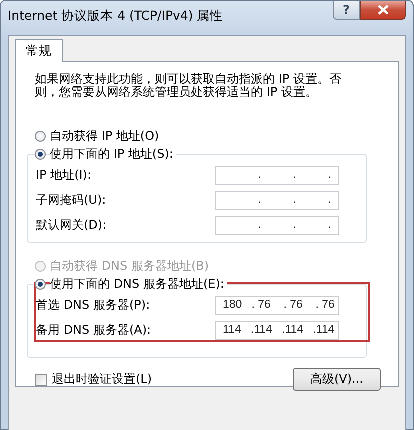  Describe the element at coordinates (346, 10) in the screenshot. I see `help-button: ?` at that location.